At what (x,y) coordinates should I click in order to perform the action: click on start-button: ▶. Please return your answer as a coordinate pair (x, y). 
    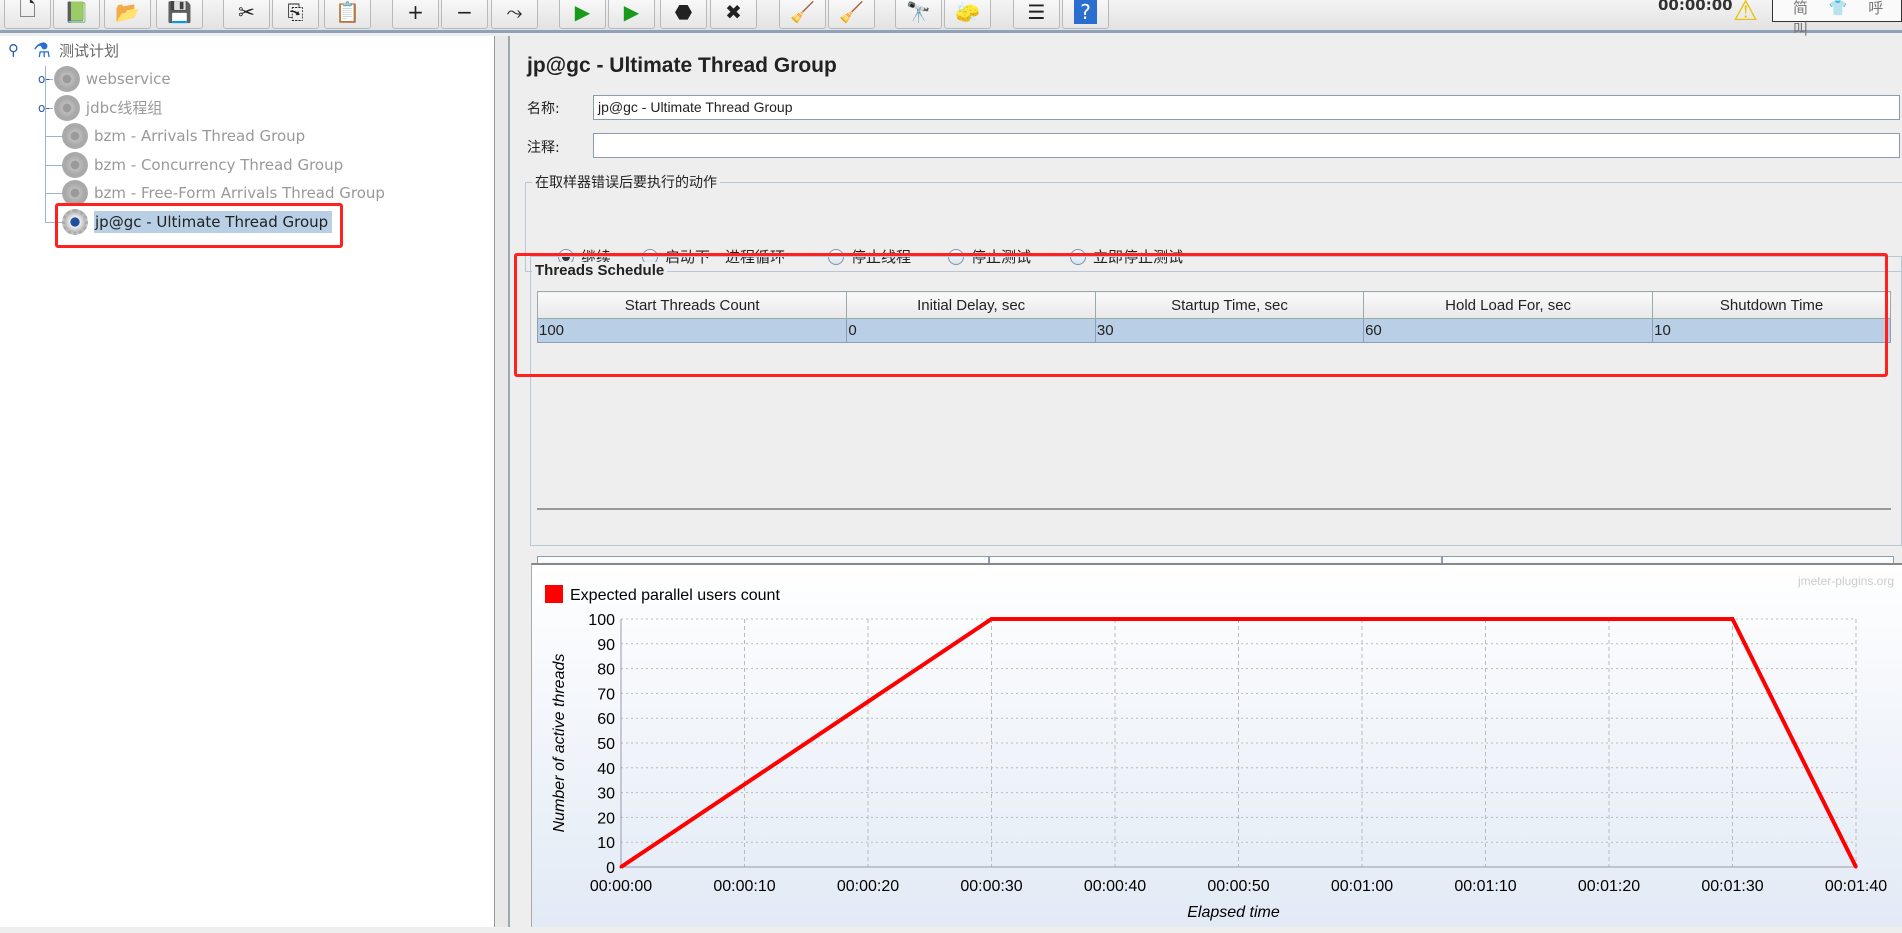
    Looking at the image, I should click on (582, 14).